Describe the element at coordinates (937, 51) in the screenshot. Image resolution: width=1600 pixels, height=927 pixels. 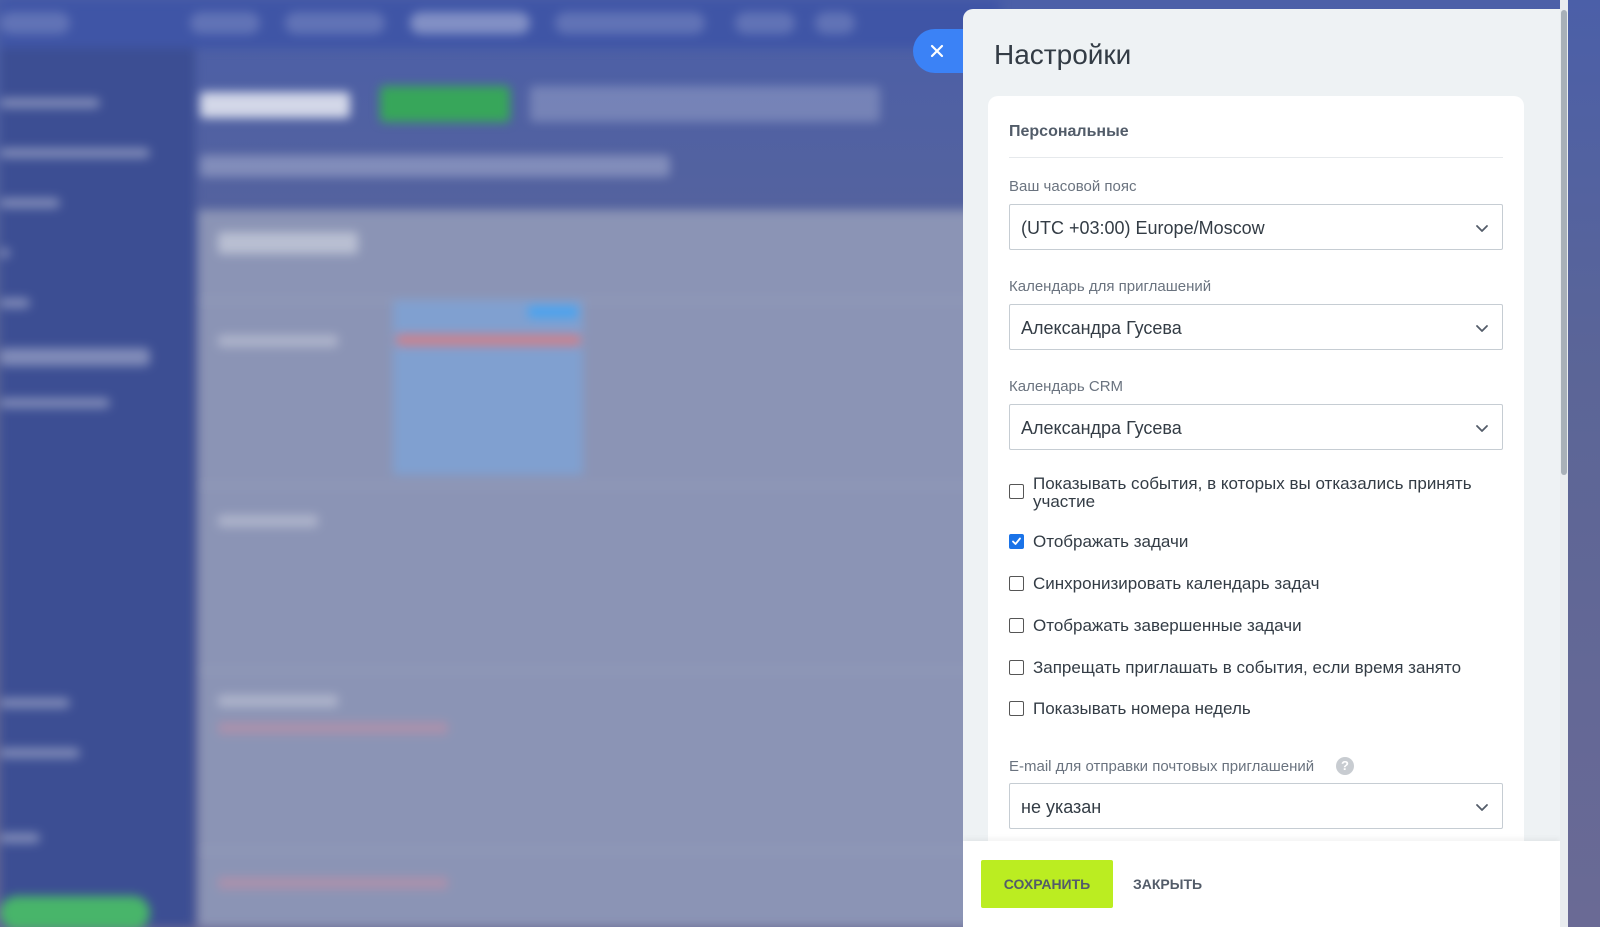
I see `close-icon` at that location.